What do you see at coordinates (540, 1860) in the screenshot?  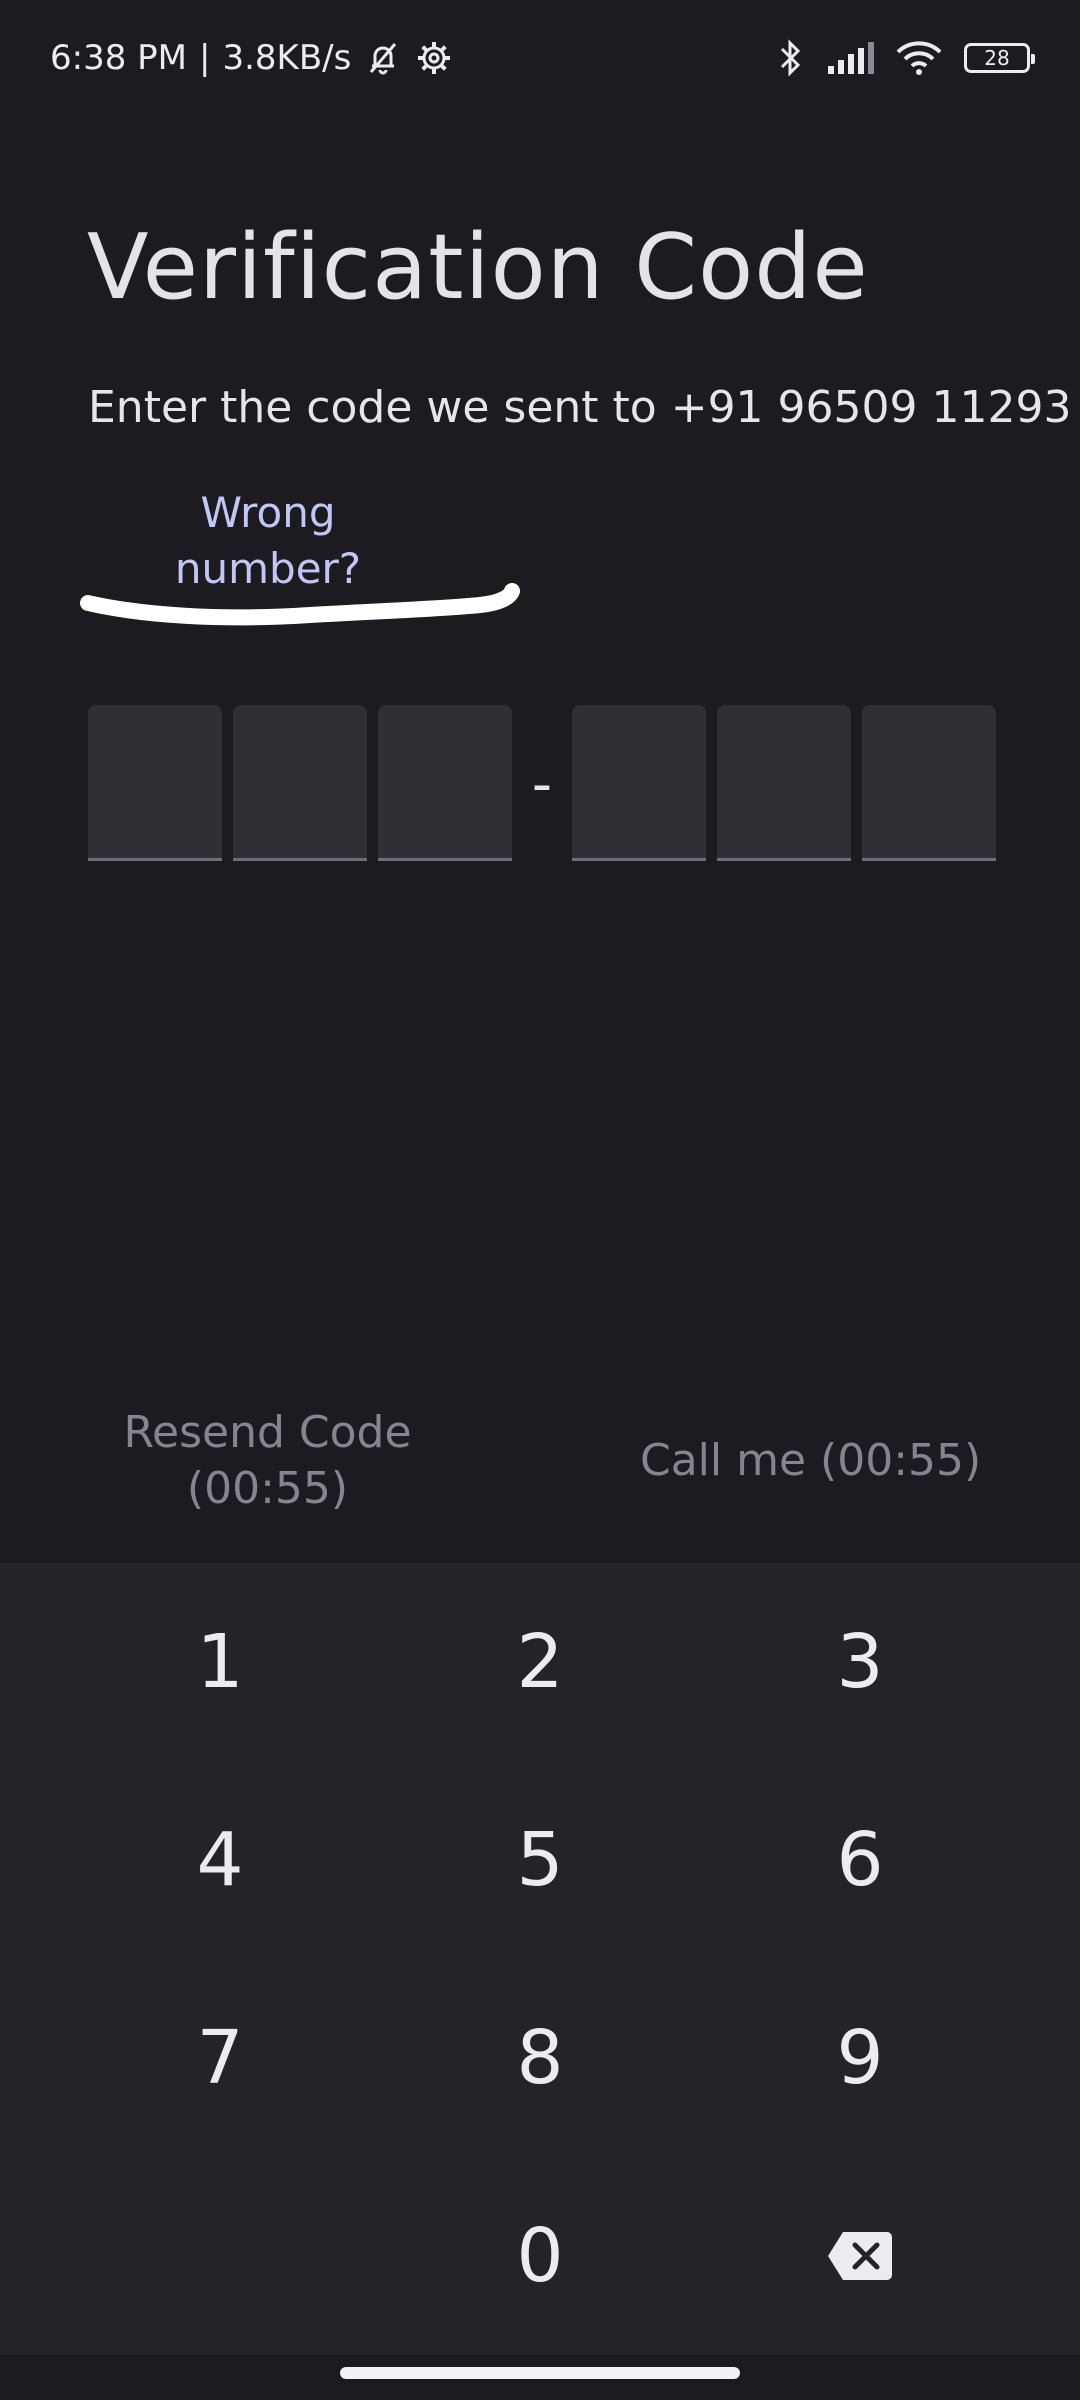 I see `key-5: 5` at bounding box center [540, 1860].